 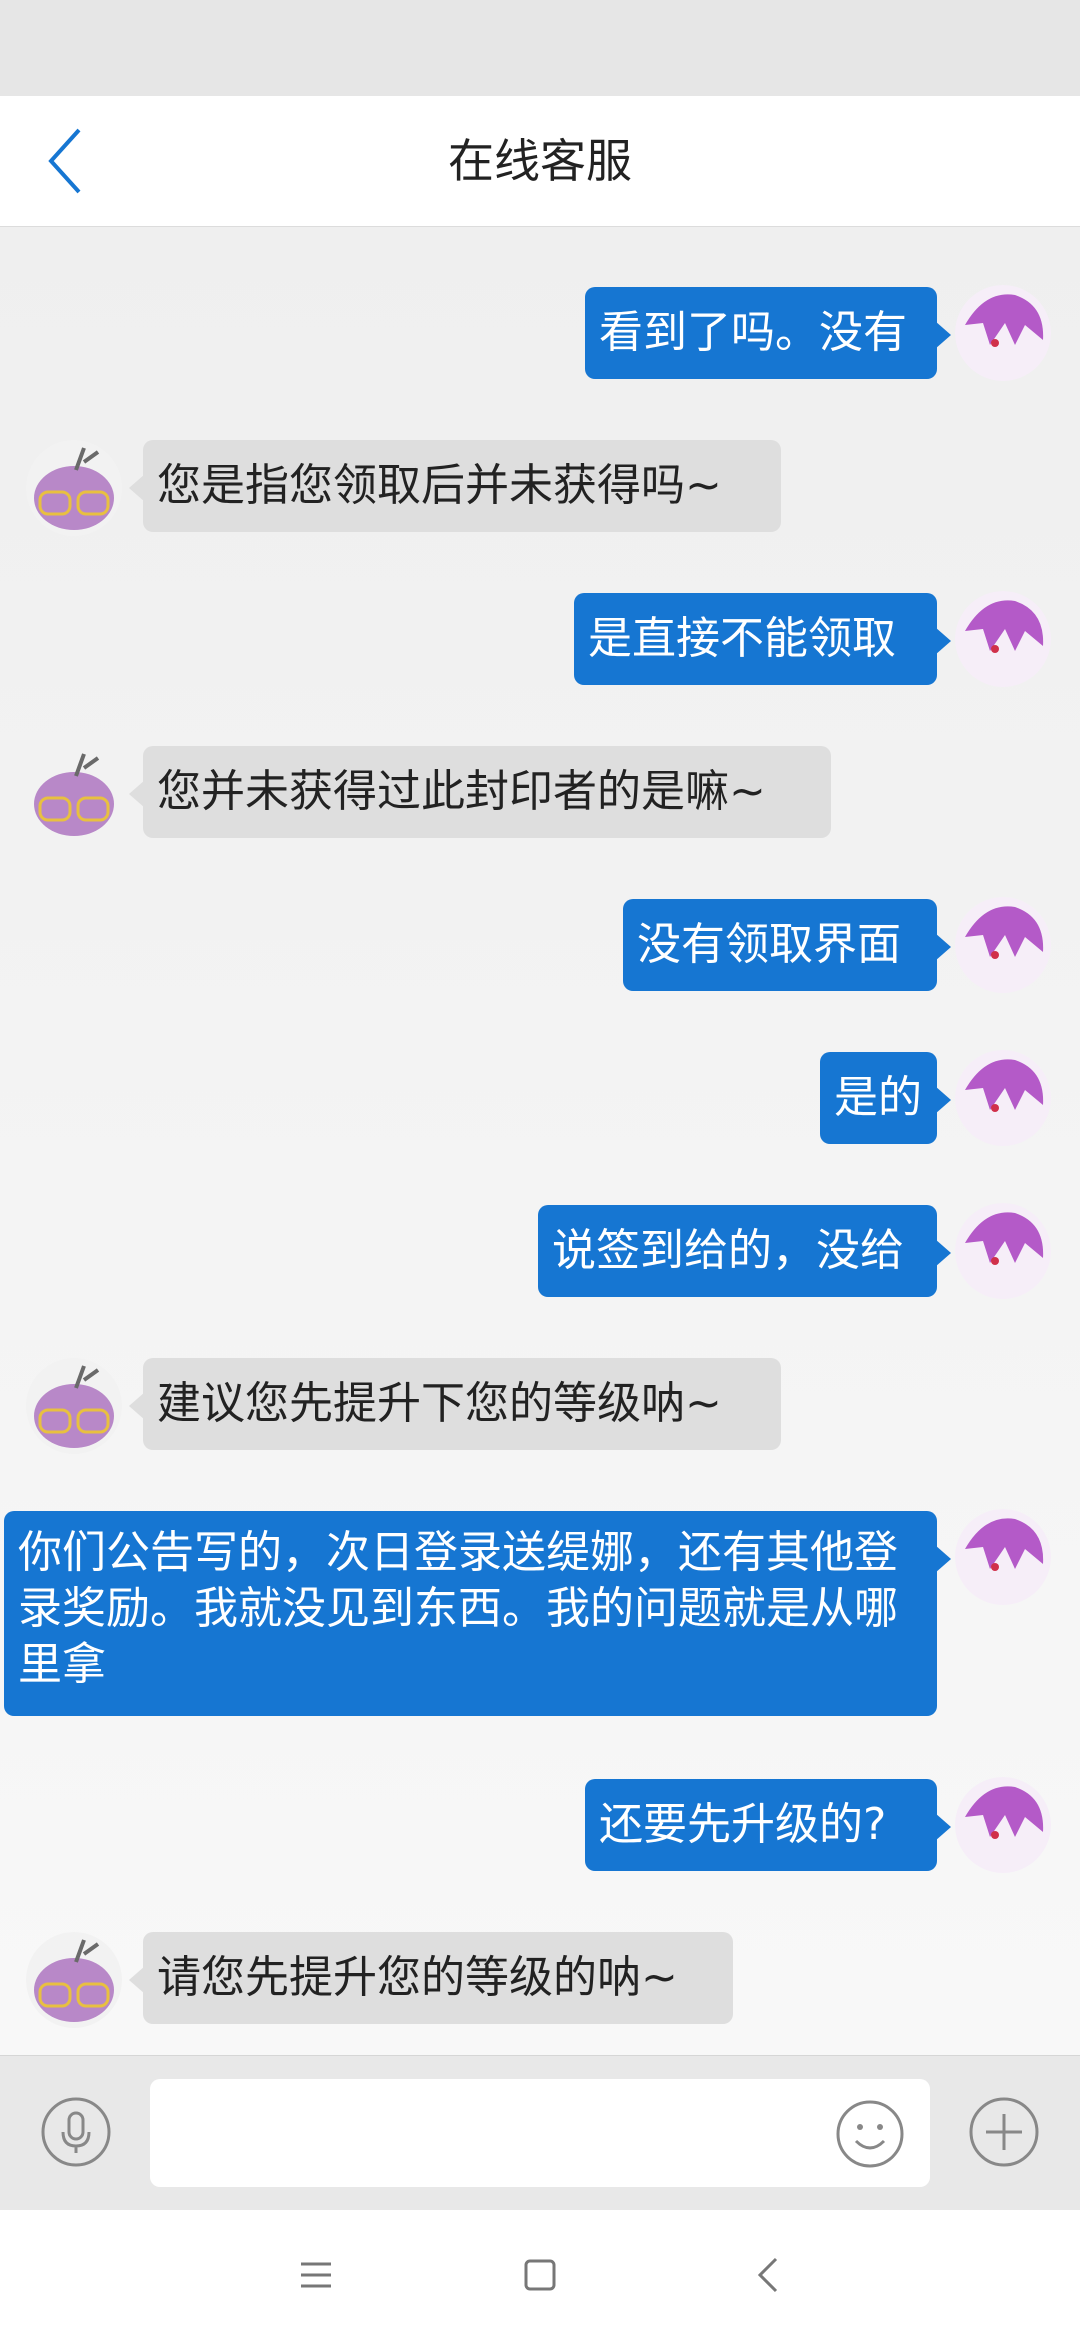 I want to click on input-bar, so click(x=540, y=2133).